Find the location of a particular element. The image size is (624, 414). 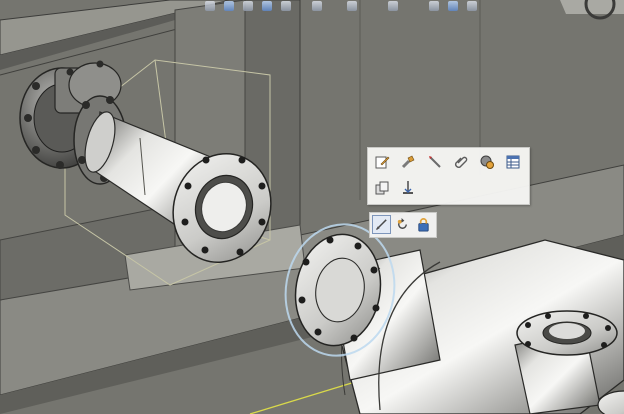

lock-button is located at coordinates (423, 224).